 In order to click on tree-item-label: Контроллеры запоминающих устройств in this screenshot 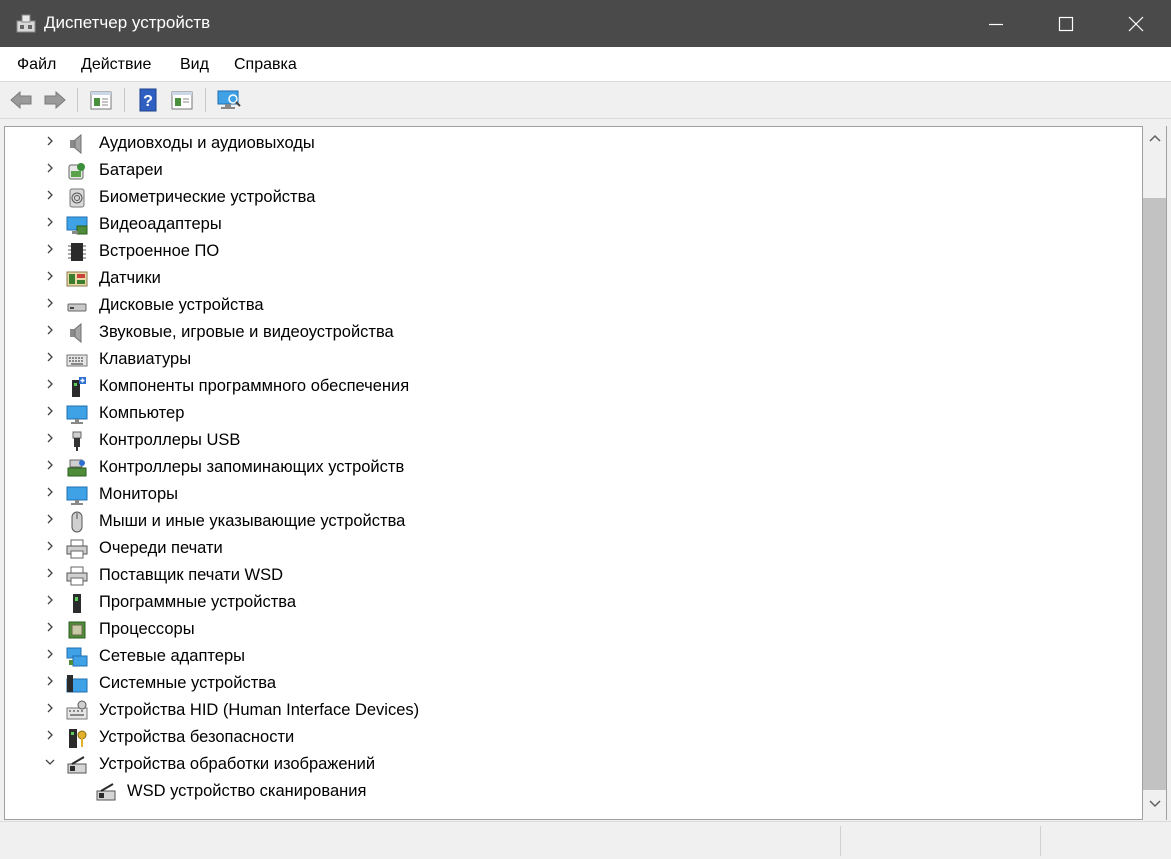, I will do `click(252, 467)`.